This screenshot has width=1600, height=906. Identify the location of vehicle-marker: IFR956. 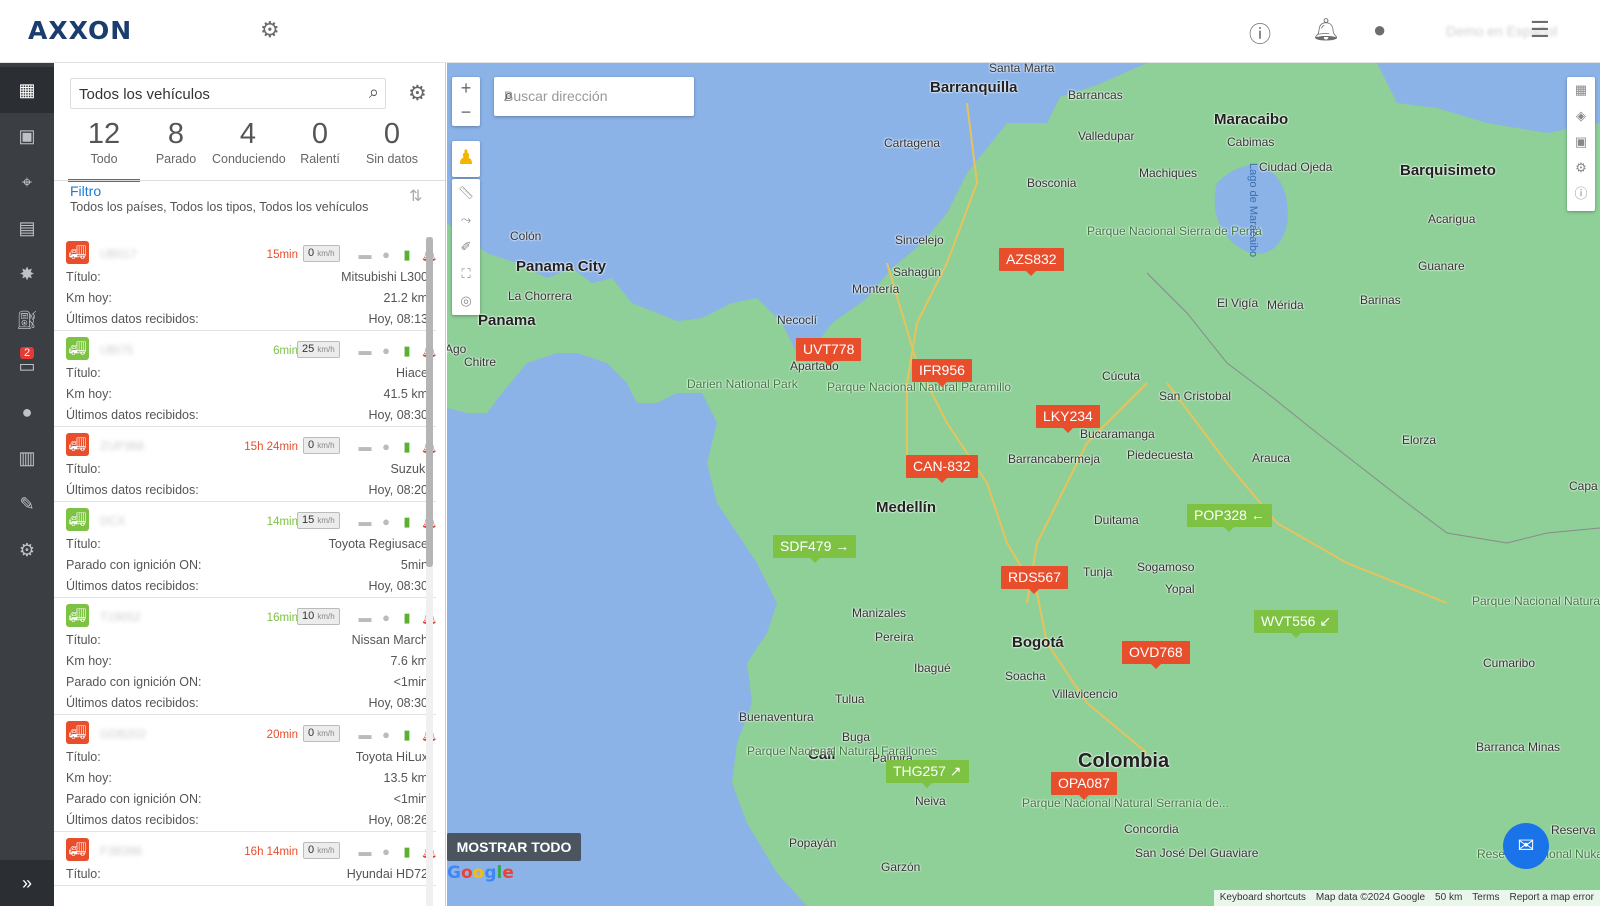
(942, 373).